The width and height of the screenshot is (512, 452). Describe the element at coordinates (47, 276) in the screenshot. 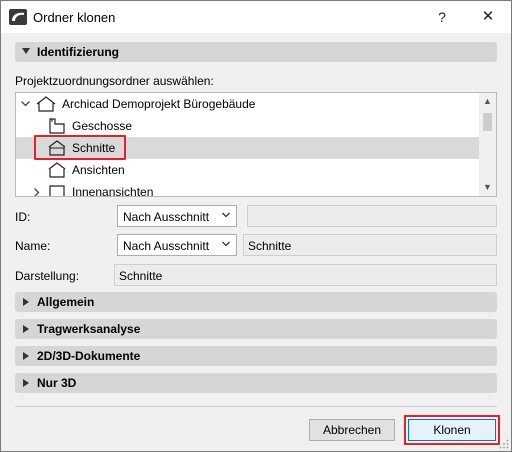

I see `display-label: Darstellung:` at that location.